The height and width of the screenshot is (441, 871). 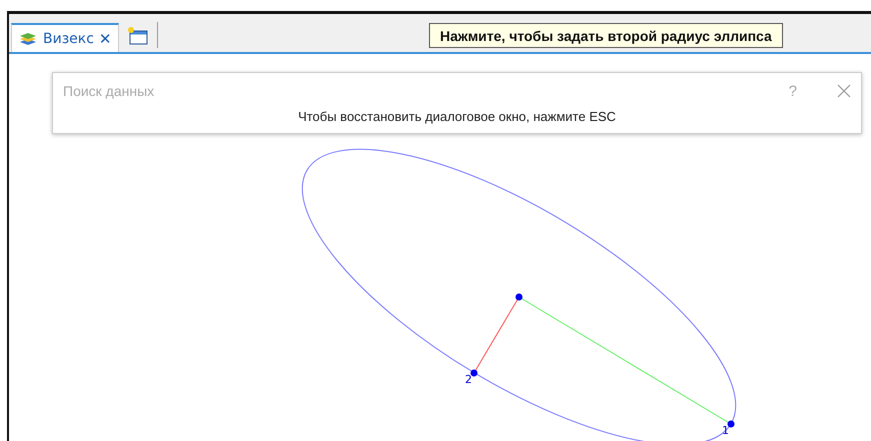 What do you see at coordinates (844, 91) in the screenshot?
I see `close-button` at bounding box center [844, 91].